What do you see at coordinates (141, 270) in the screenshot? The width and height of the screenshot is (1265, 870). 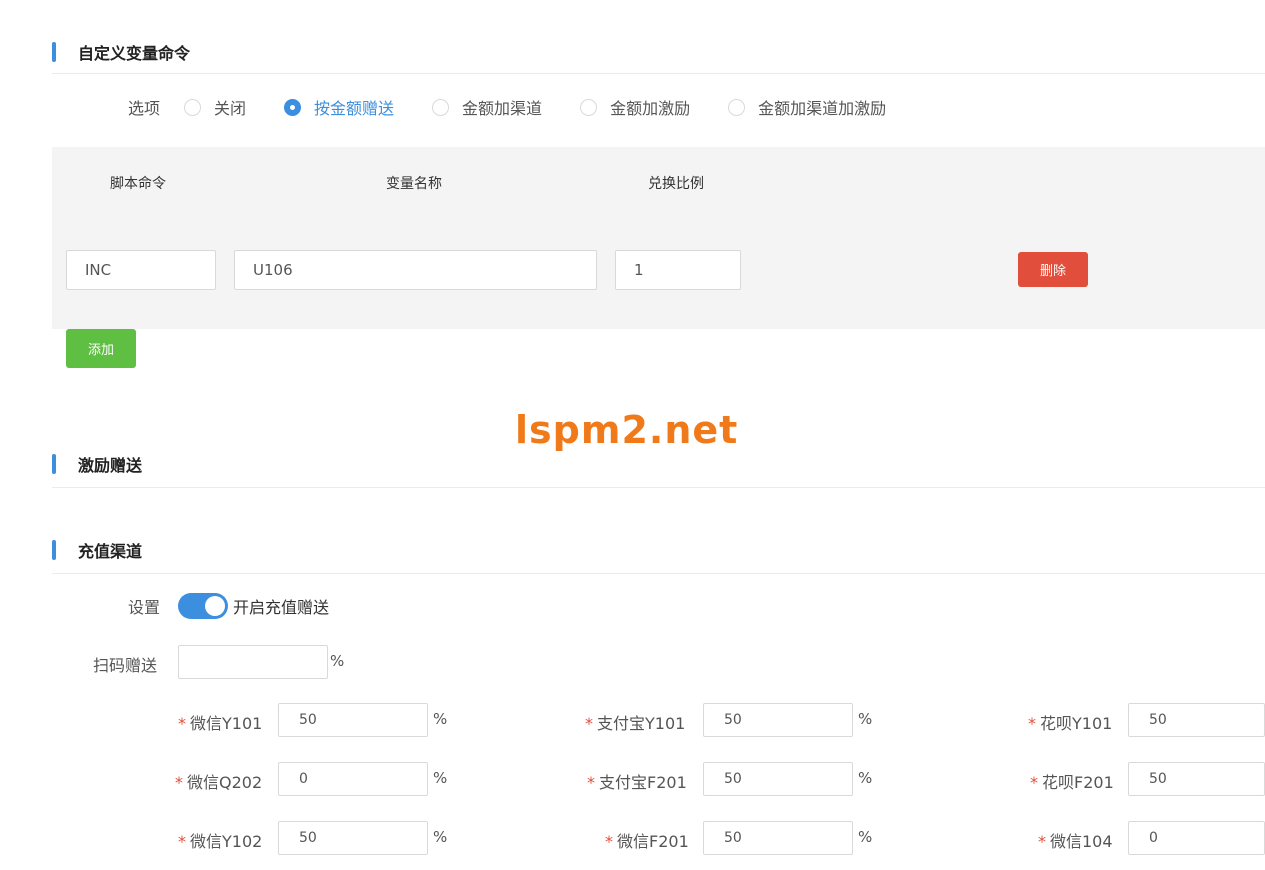 I see `command-input: INC` at bounding box center [141, 270].